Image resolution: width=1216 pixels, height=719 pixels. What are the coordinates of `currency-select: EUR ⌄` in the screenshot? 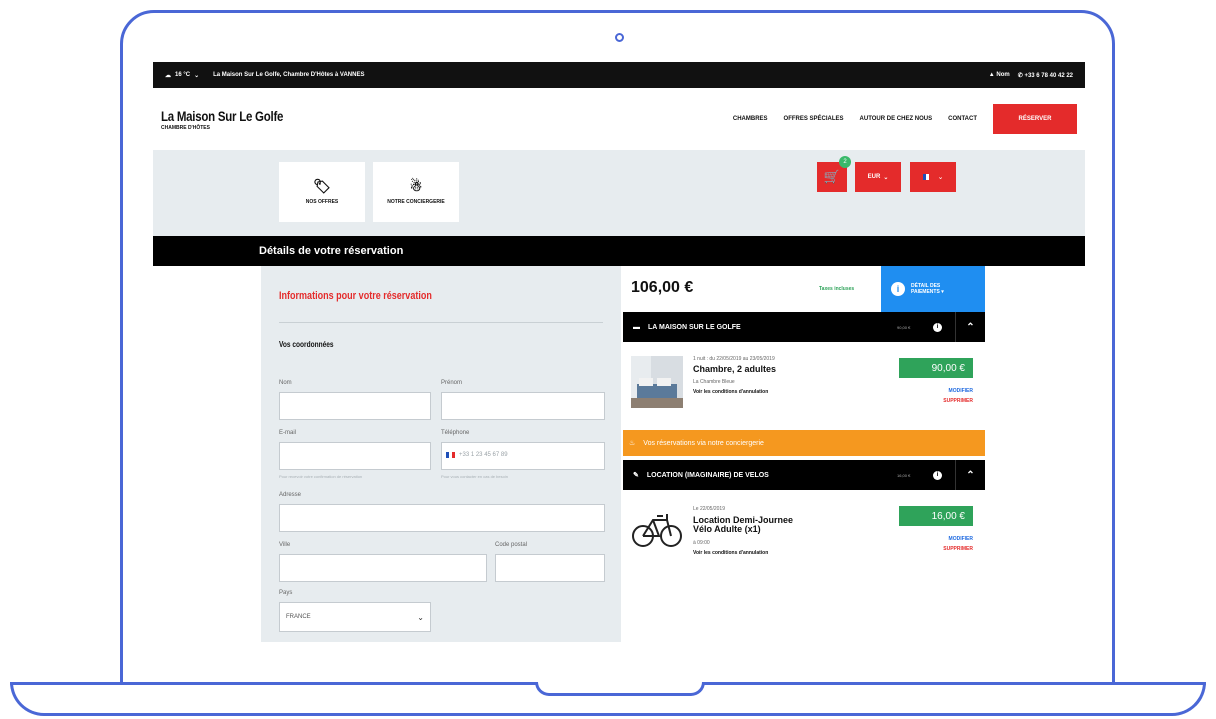 It's located at (878, 177).